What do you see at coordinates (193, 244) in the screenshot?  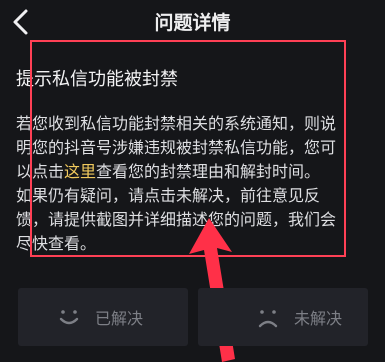 I see `answer-line: 尽快查看。` at bounding box center [193, 244].